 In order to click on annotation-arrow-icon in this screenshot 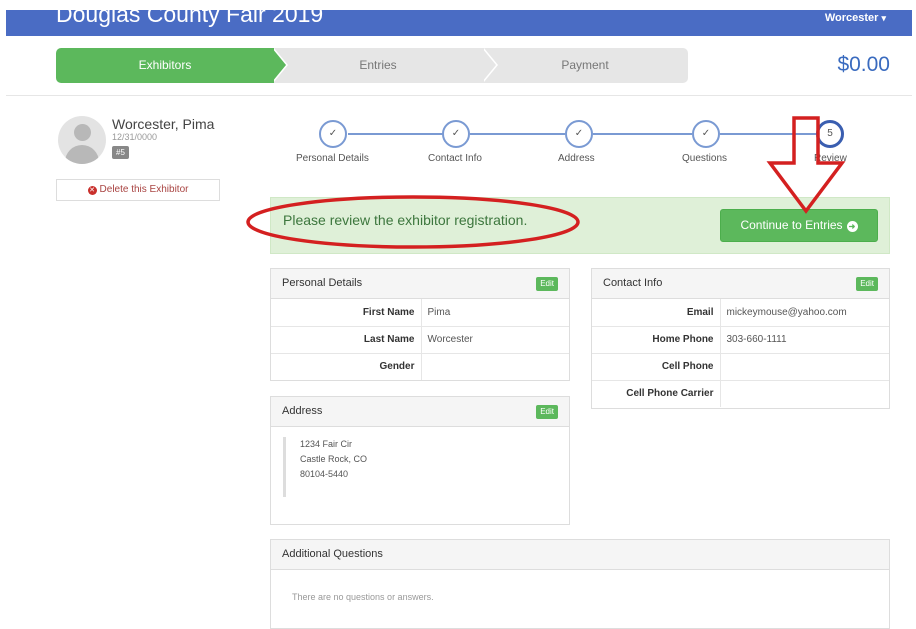, I will do `click(806, 165)`.